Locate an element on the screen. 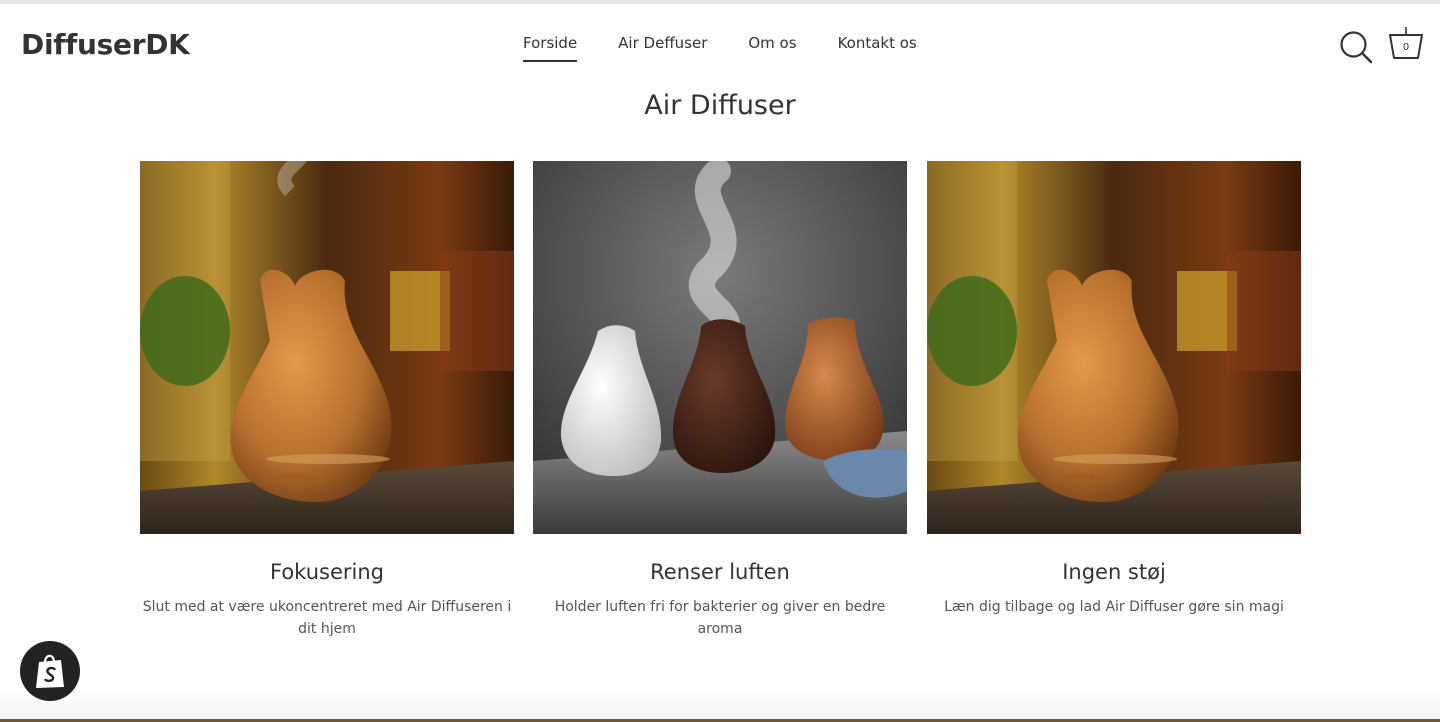 The width and height of the screenshot is (1440, 722). card-title: Ingen støj is located at coordinates (1114, 572).